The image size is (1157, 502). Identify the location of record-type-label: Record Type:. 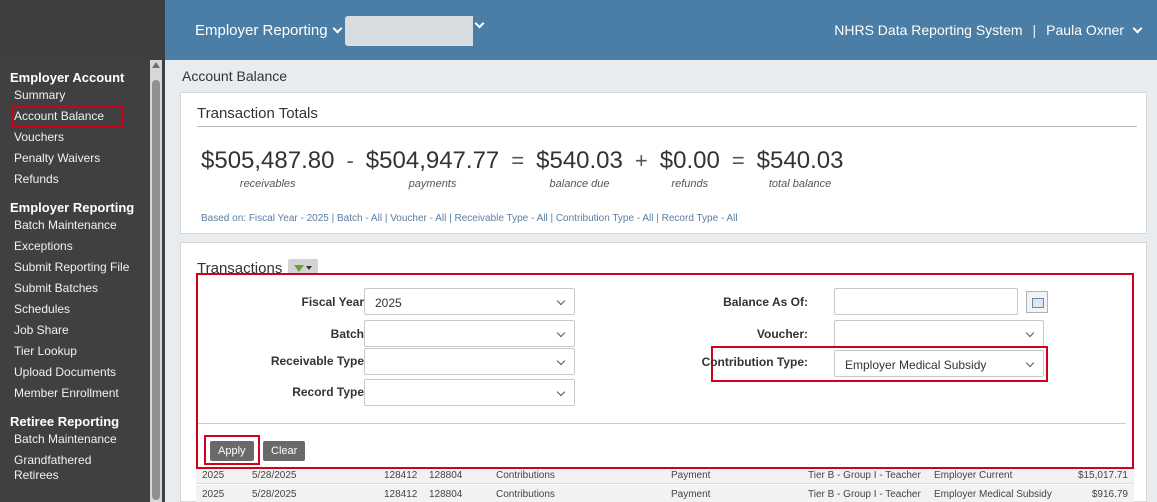
(330, 392).